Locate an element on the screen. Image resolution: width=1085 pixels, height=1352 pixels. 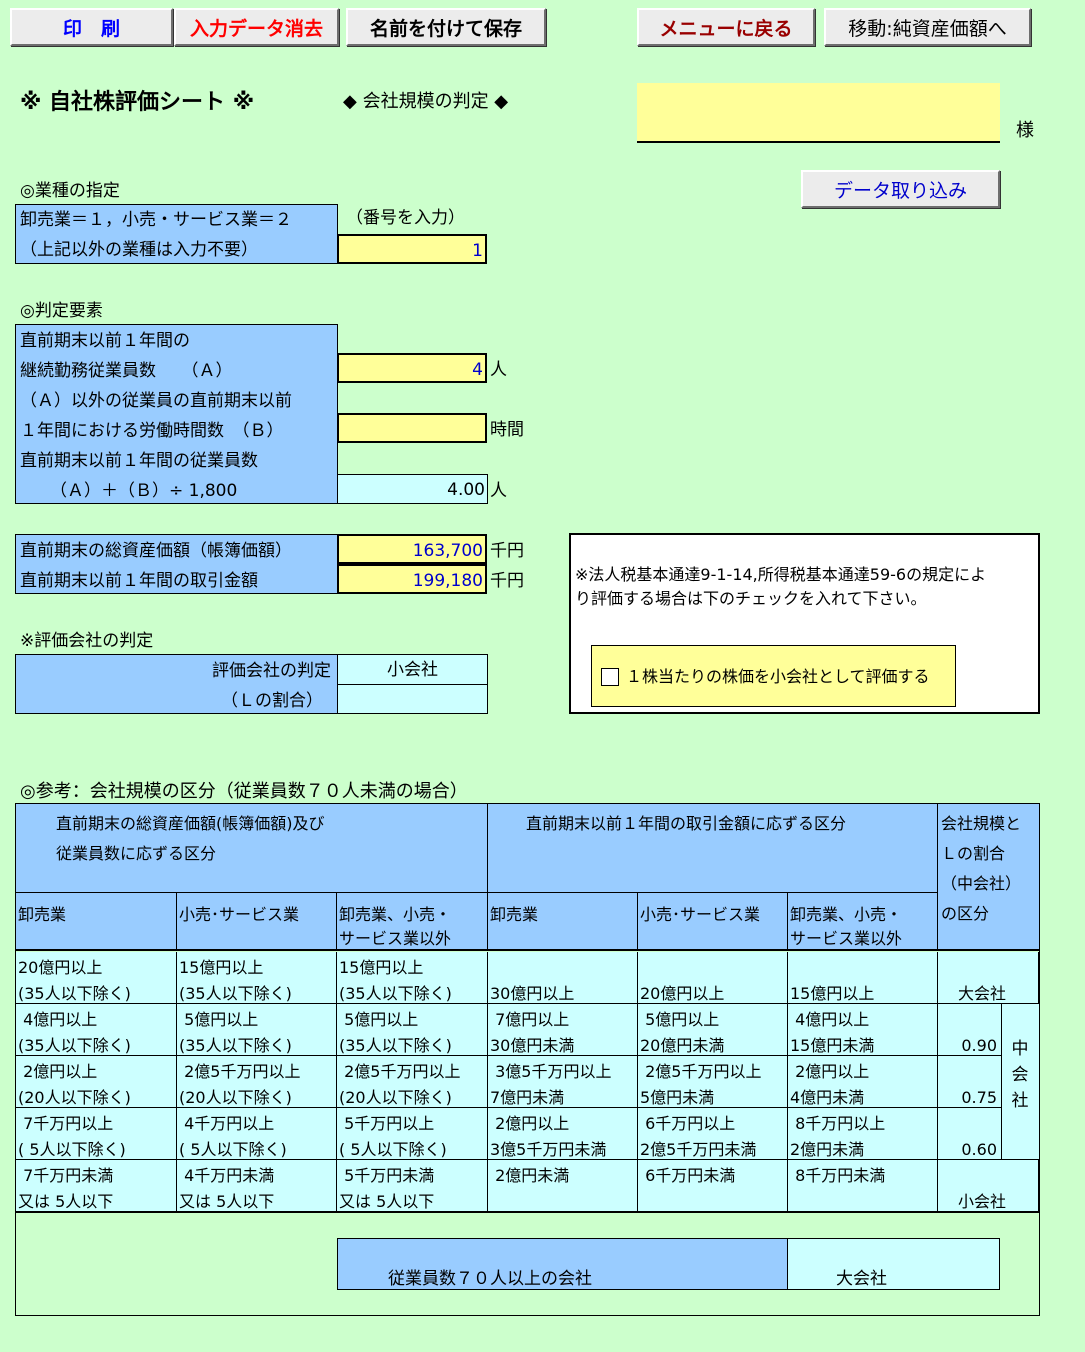
ref-cell: 2億5千万円以上 (20人以下除く) is located at coordinates (257, 1082).